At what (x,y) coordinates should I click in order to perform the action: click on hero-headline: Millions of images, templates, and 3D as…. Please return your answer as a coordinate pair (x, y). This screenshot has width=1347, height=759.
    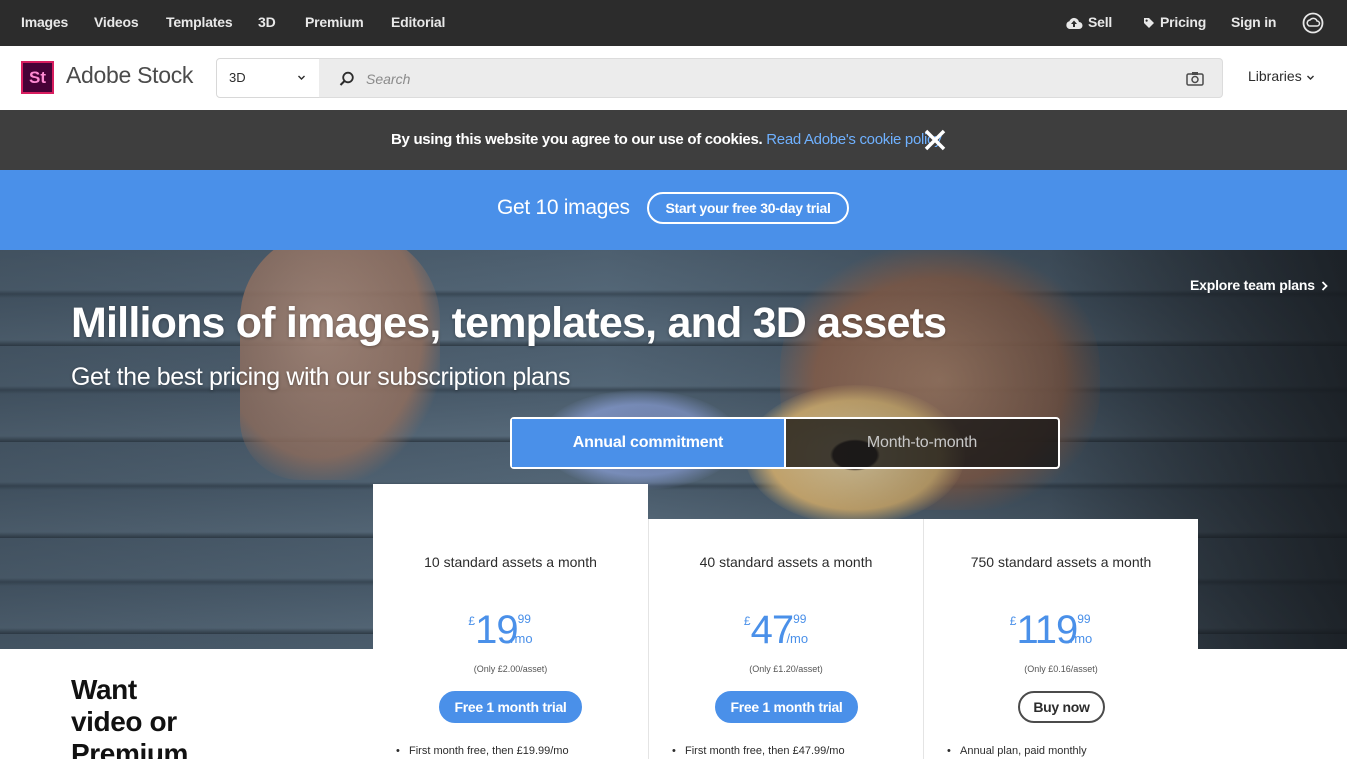
    Looking at the image, I should click on (509, 323).